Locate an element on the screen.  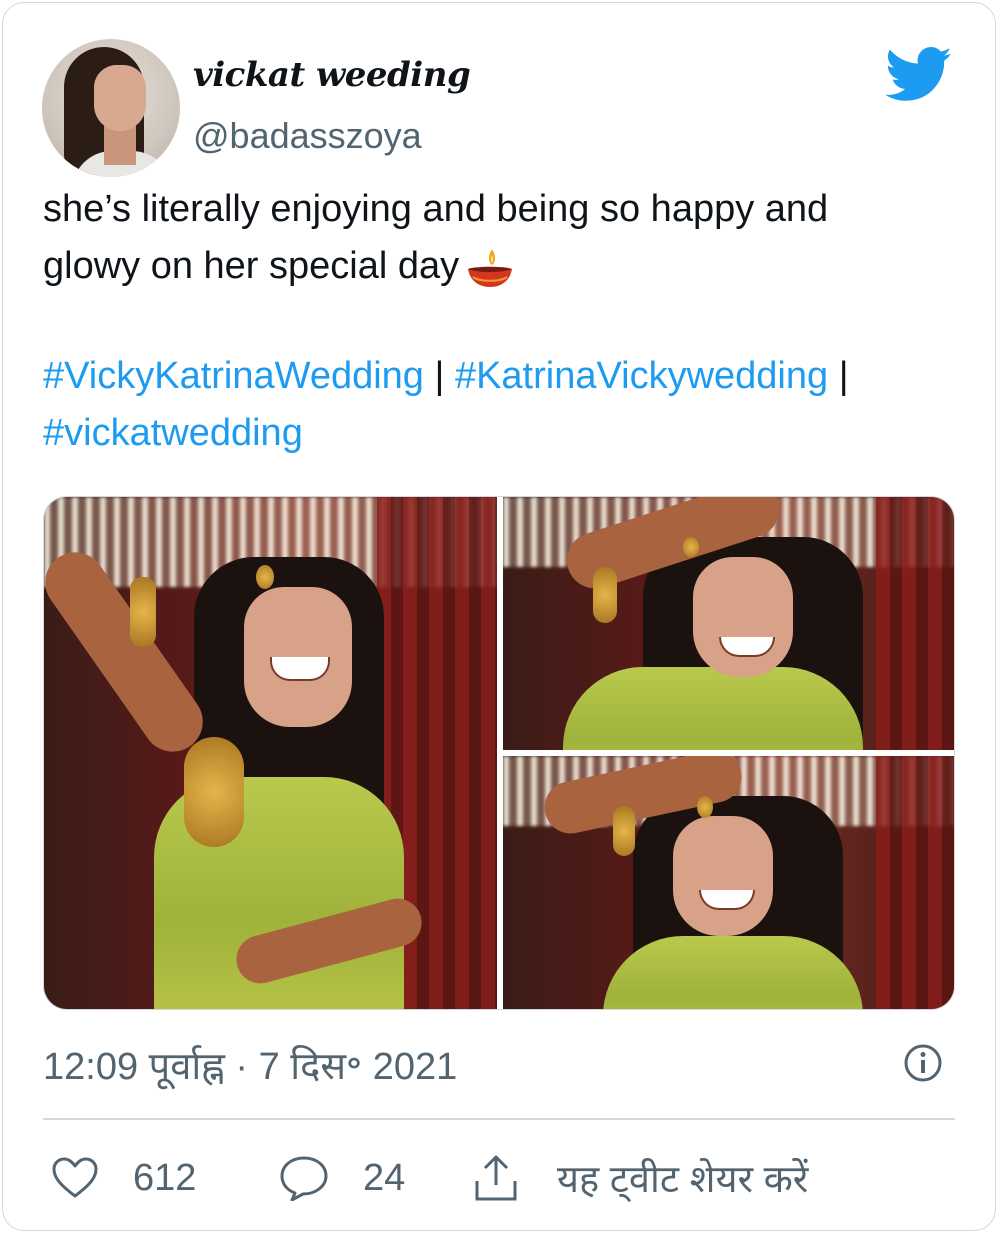
hashtag-vickatwedding: #vickatwedding is located at coordinates (173, 433).